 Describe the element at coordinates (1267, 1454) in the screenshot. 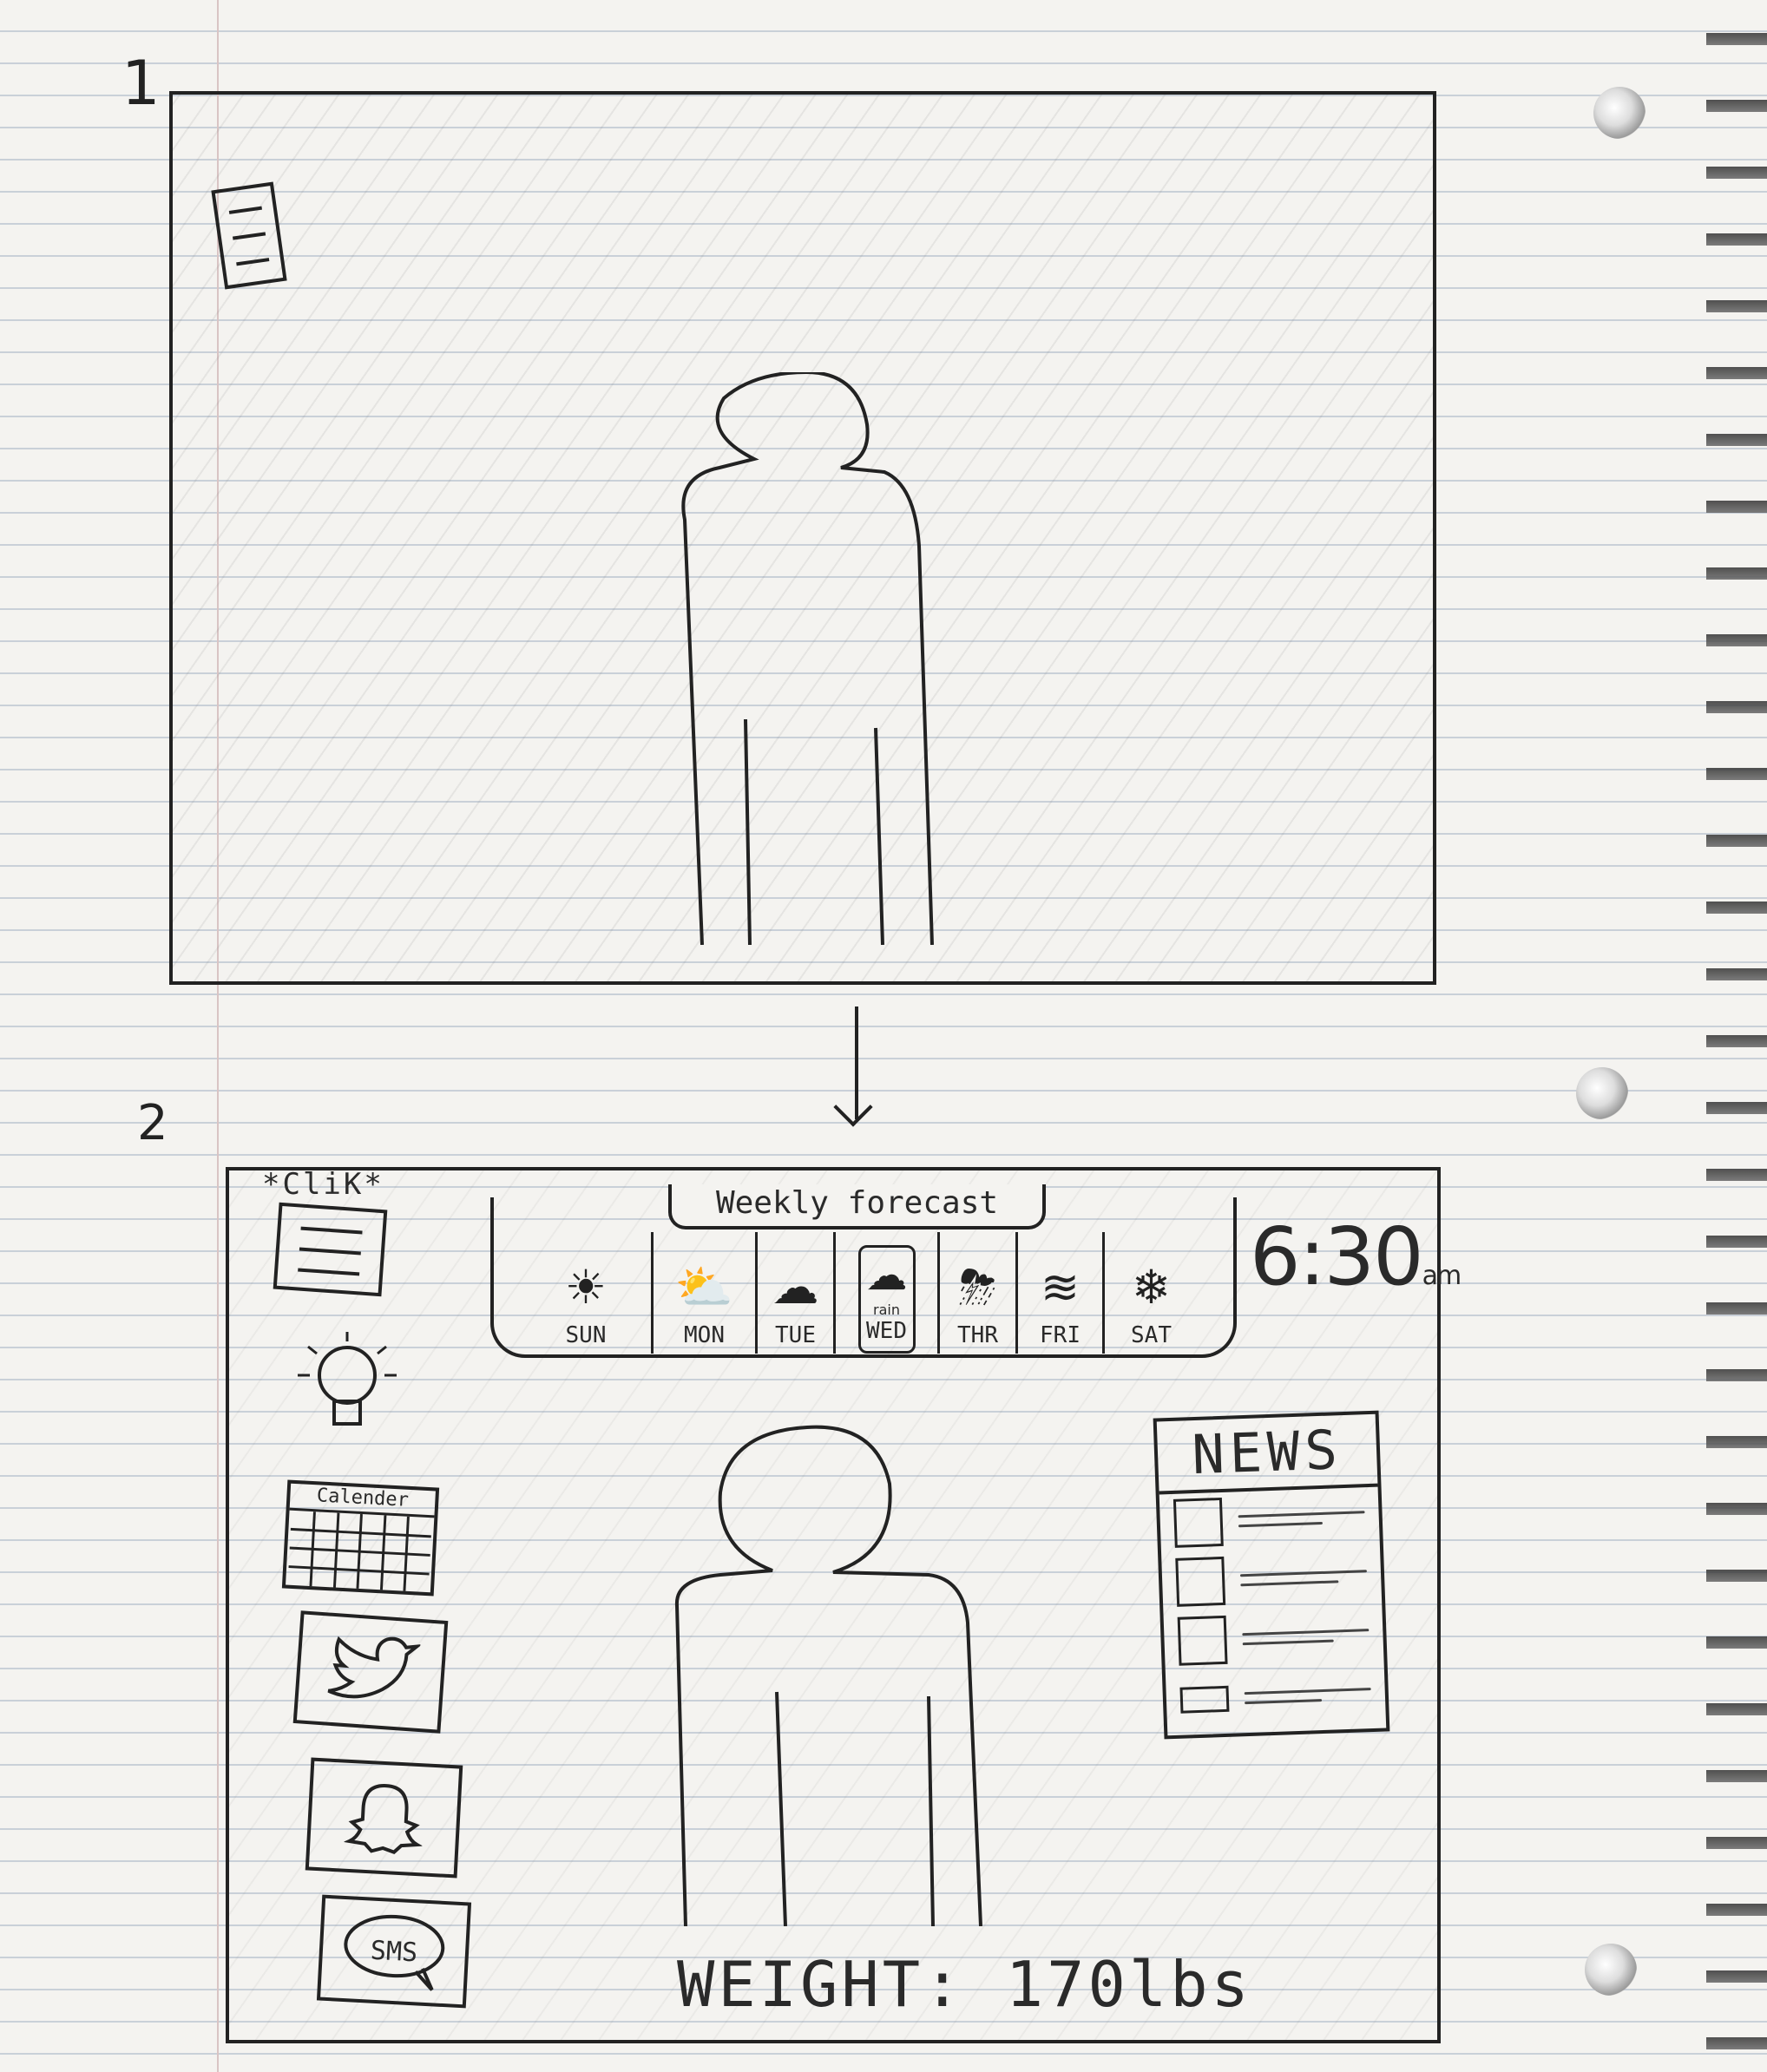

I see `news-title: NEWS` at that location.